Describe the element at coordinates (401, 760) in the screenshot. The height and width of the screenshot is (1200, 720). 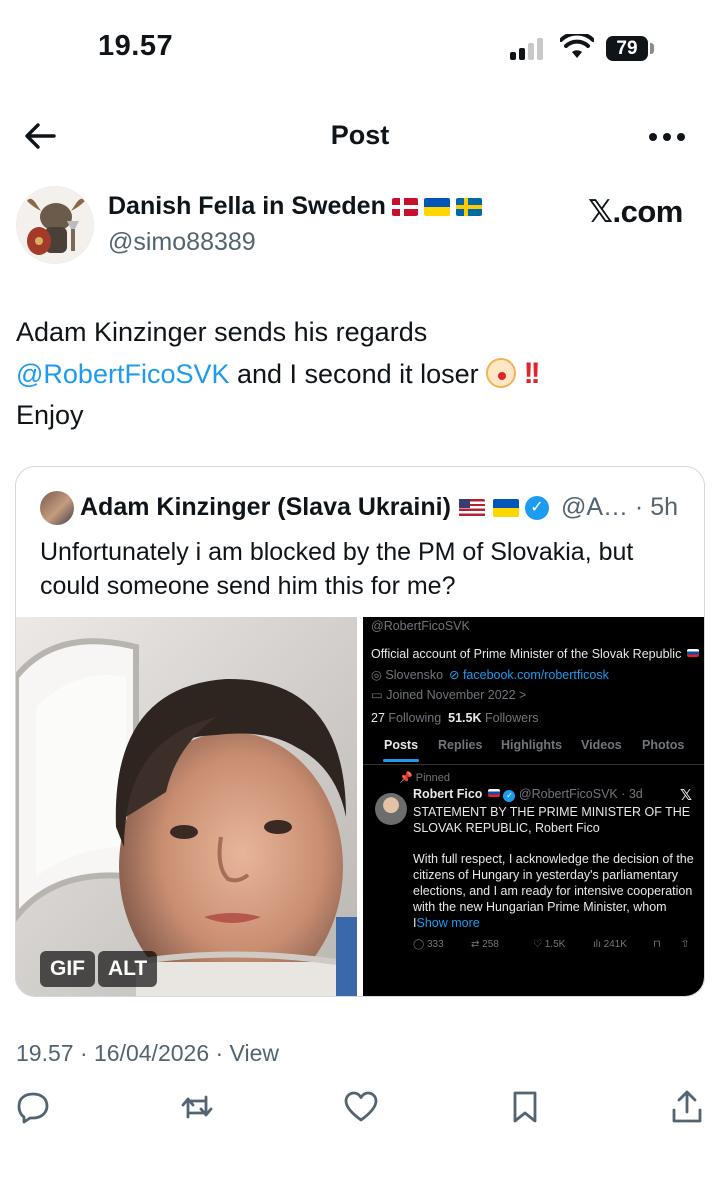
I see `sx-active-tab-indicator` at that location.